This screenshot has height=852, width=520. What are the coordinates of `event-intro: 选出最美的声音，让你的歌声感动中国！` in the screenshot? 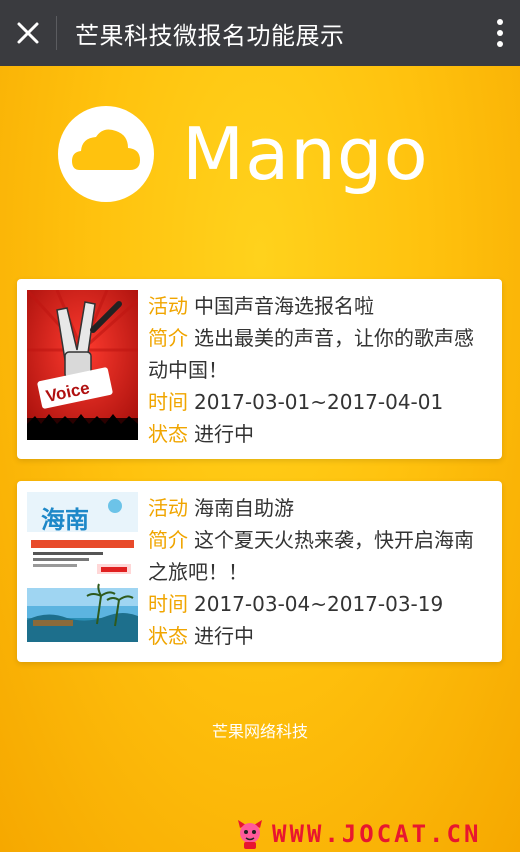 It's located at (311, 354).